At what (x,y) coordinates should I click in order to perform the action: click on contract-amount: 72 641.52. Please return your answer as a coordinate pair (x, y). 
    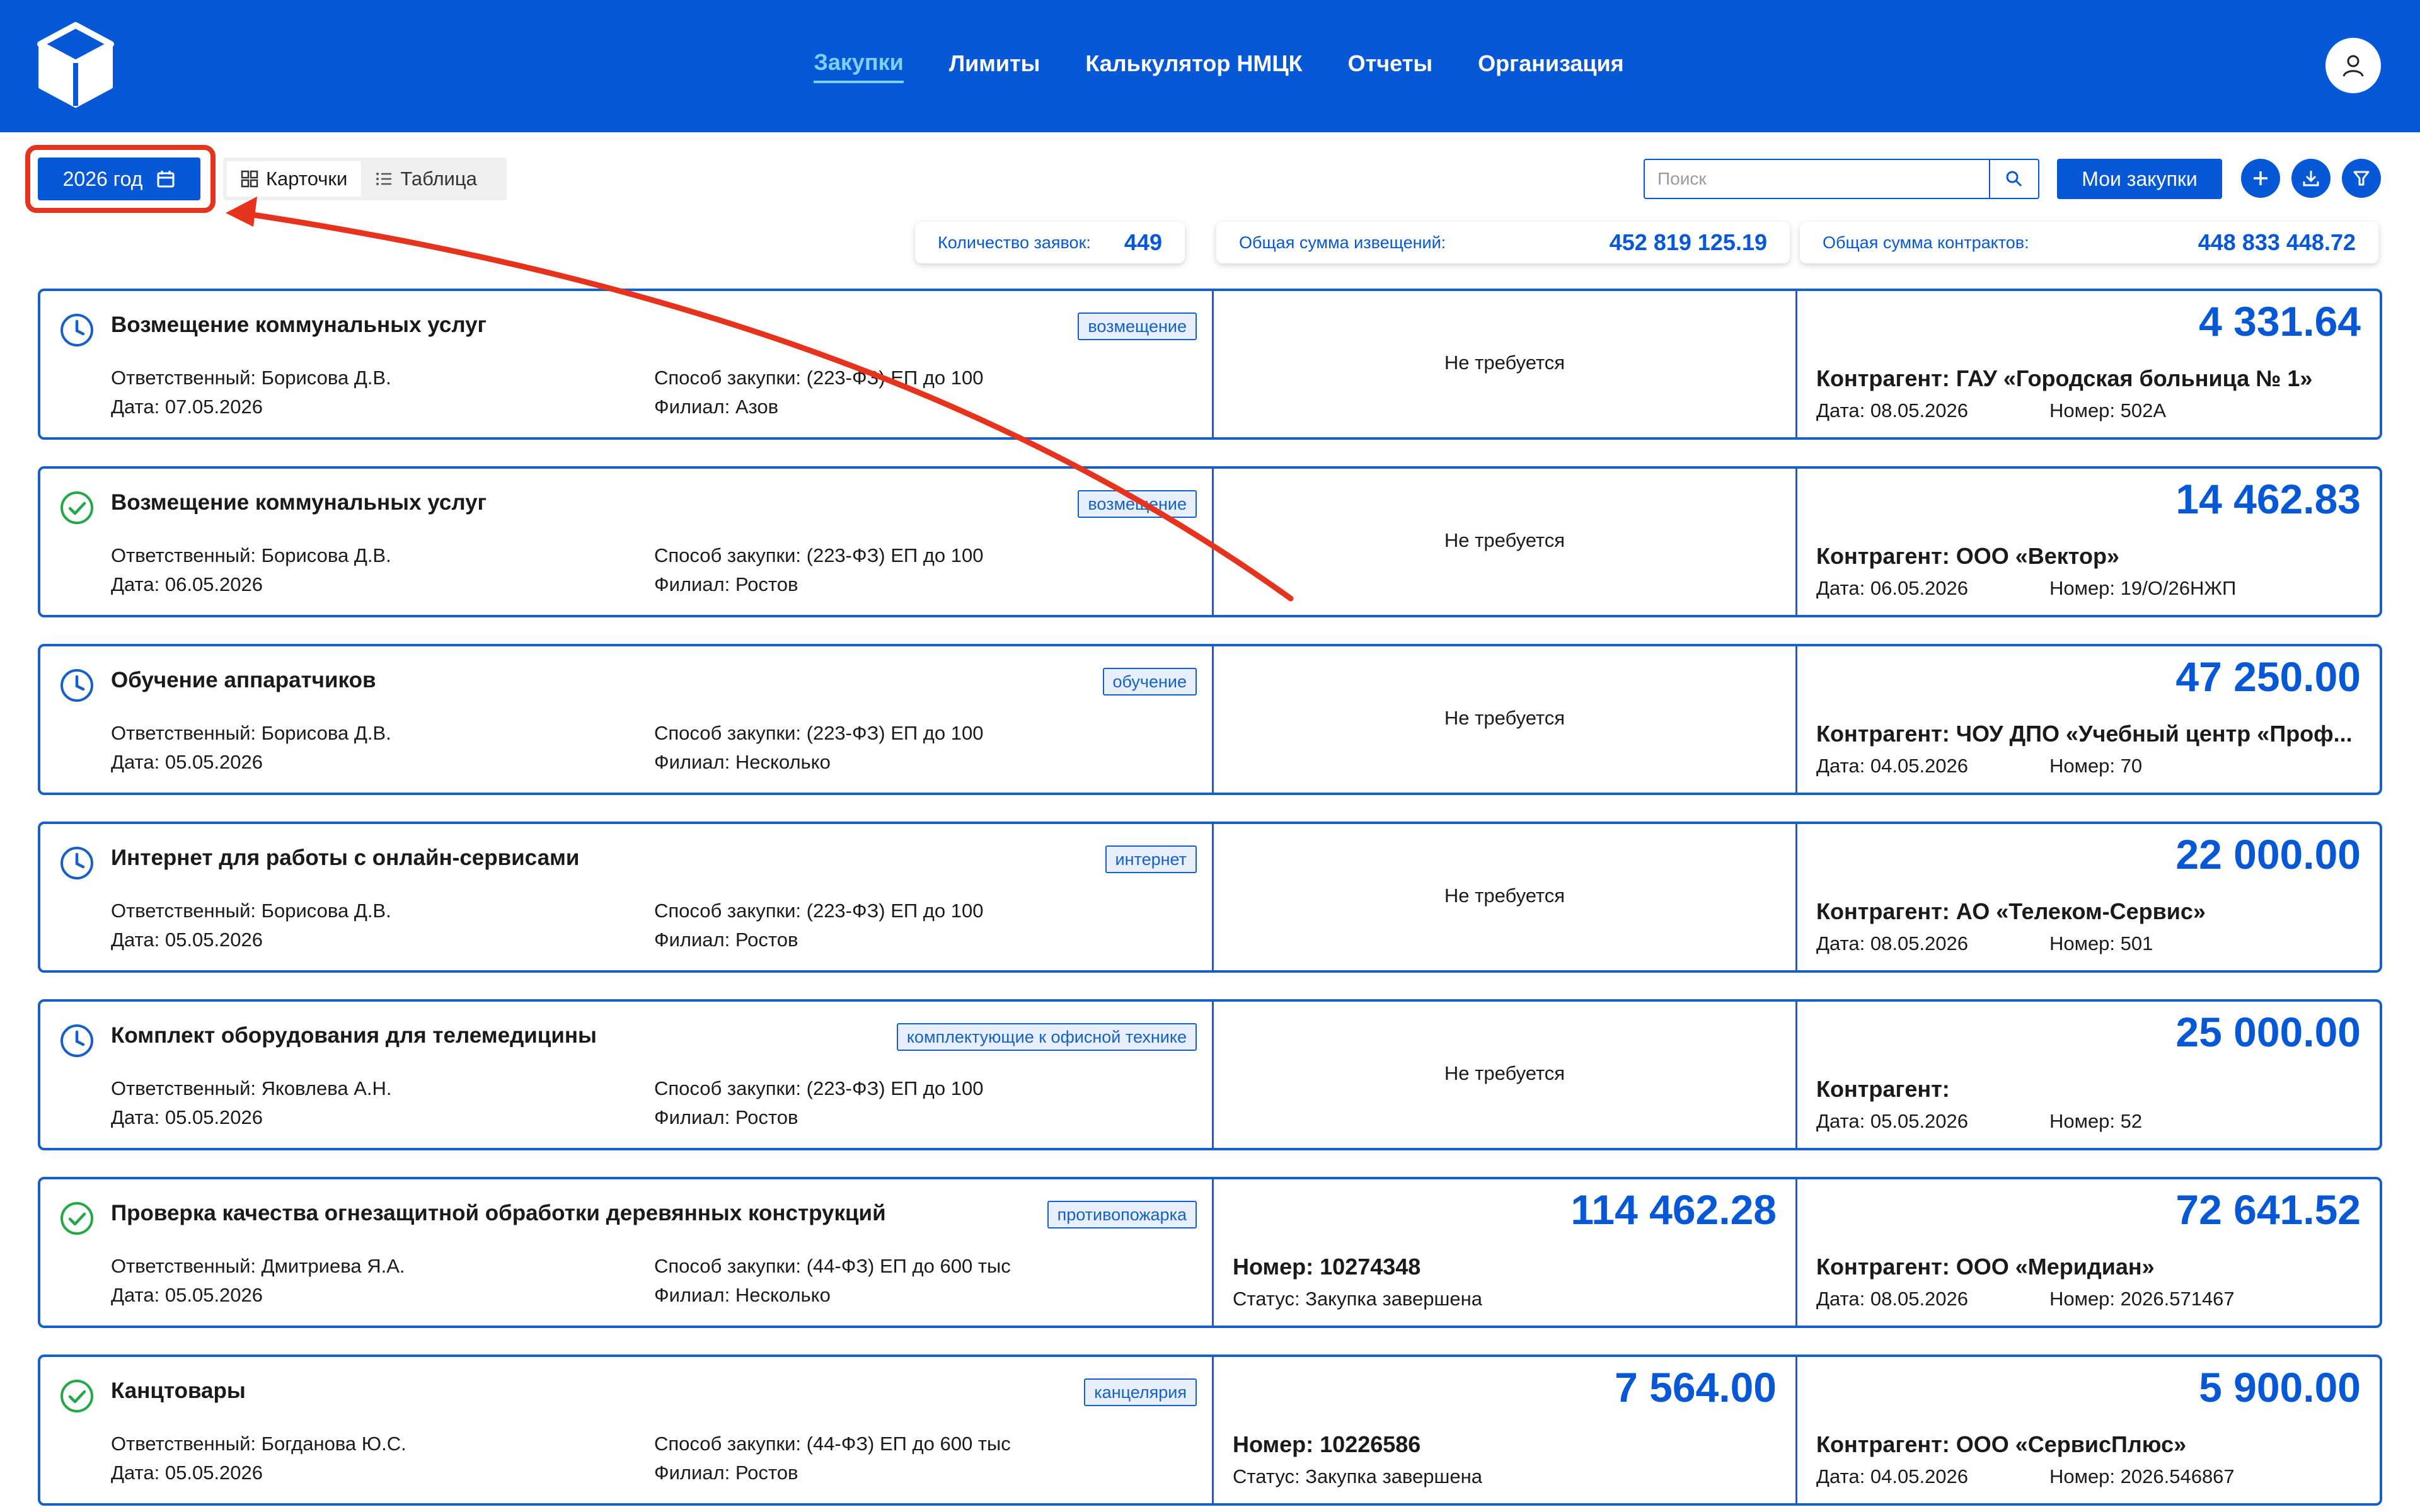
    Looking at the image, I should click on (2268, 1209).